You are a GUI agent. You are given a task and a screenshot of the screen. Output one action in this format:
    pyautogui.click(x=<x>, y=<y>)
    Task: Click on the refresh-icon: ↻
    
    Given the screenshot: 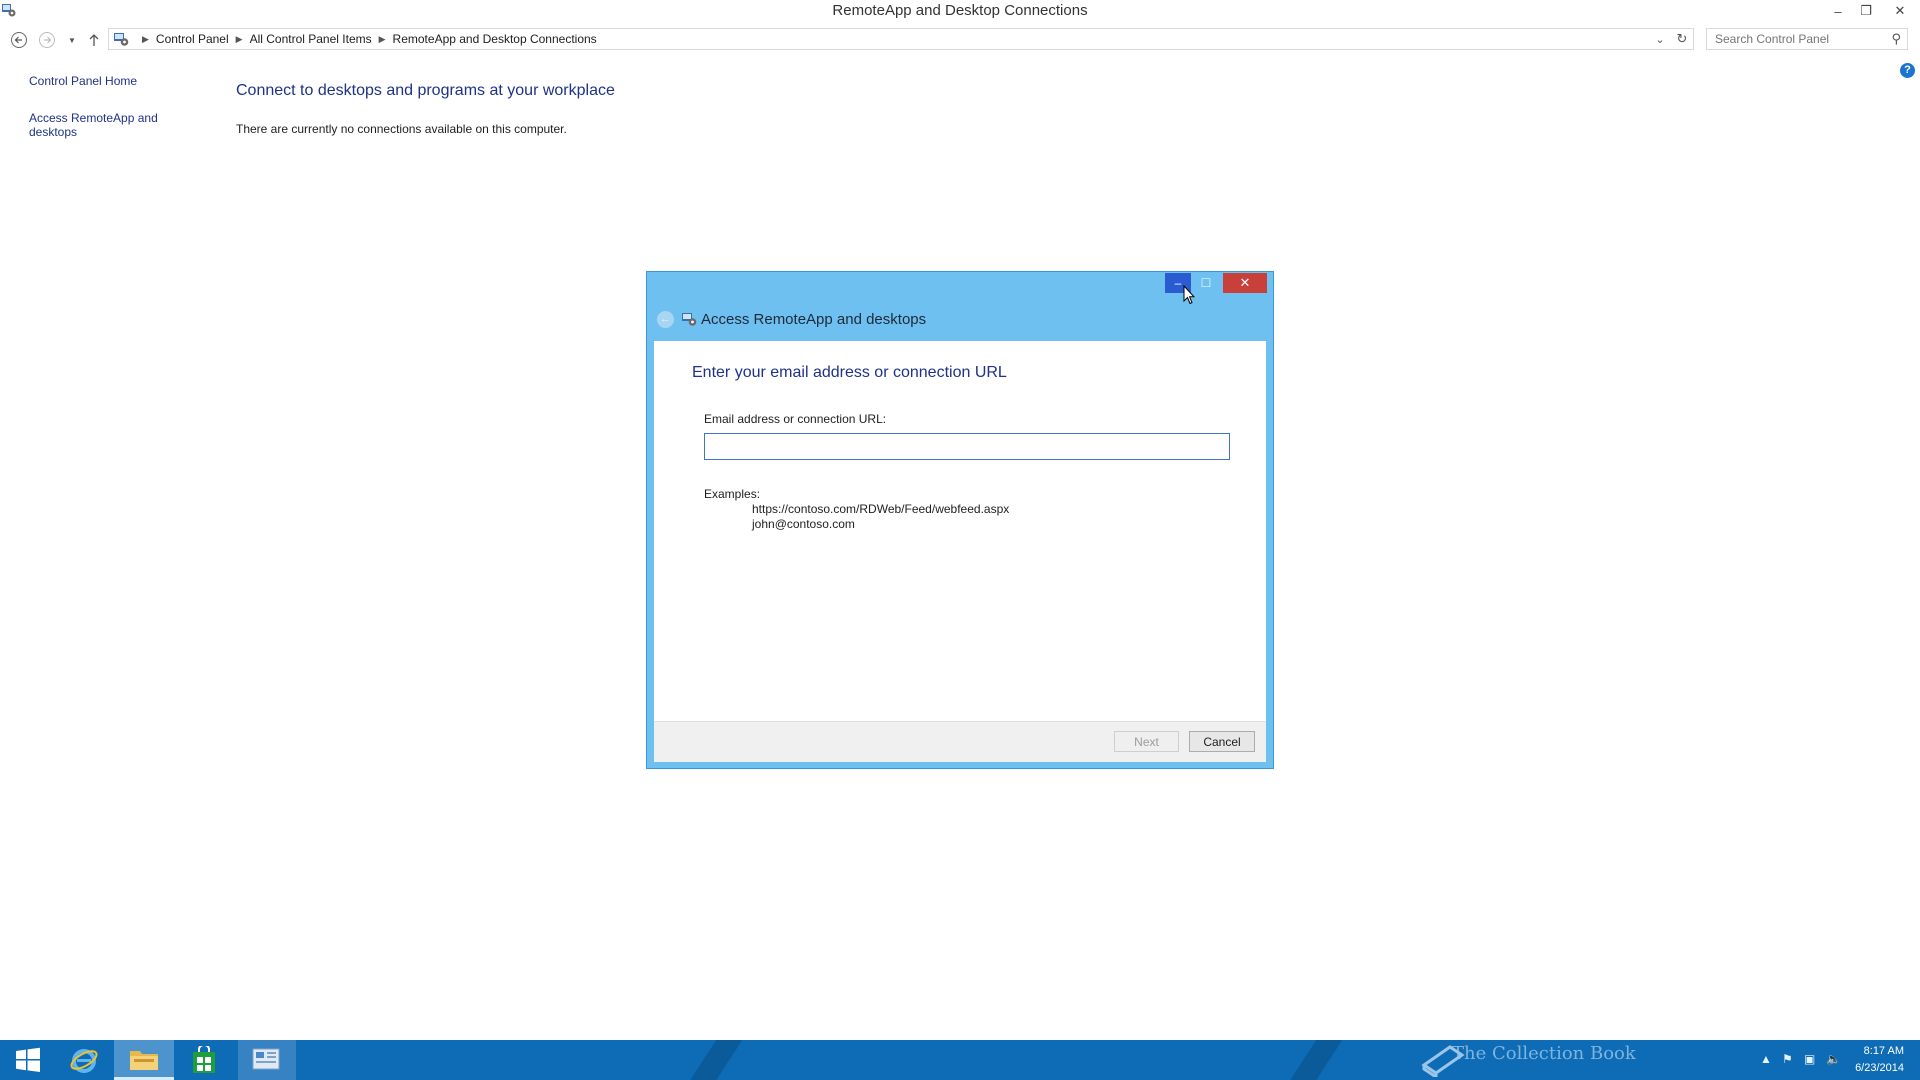 What is the action you would take?
    pyautogui.click(x=1682, y=39)
    